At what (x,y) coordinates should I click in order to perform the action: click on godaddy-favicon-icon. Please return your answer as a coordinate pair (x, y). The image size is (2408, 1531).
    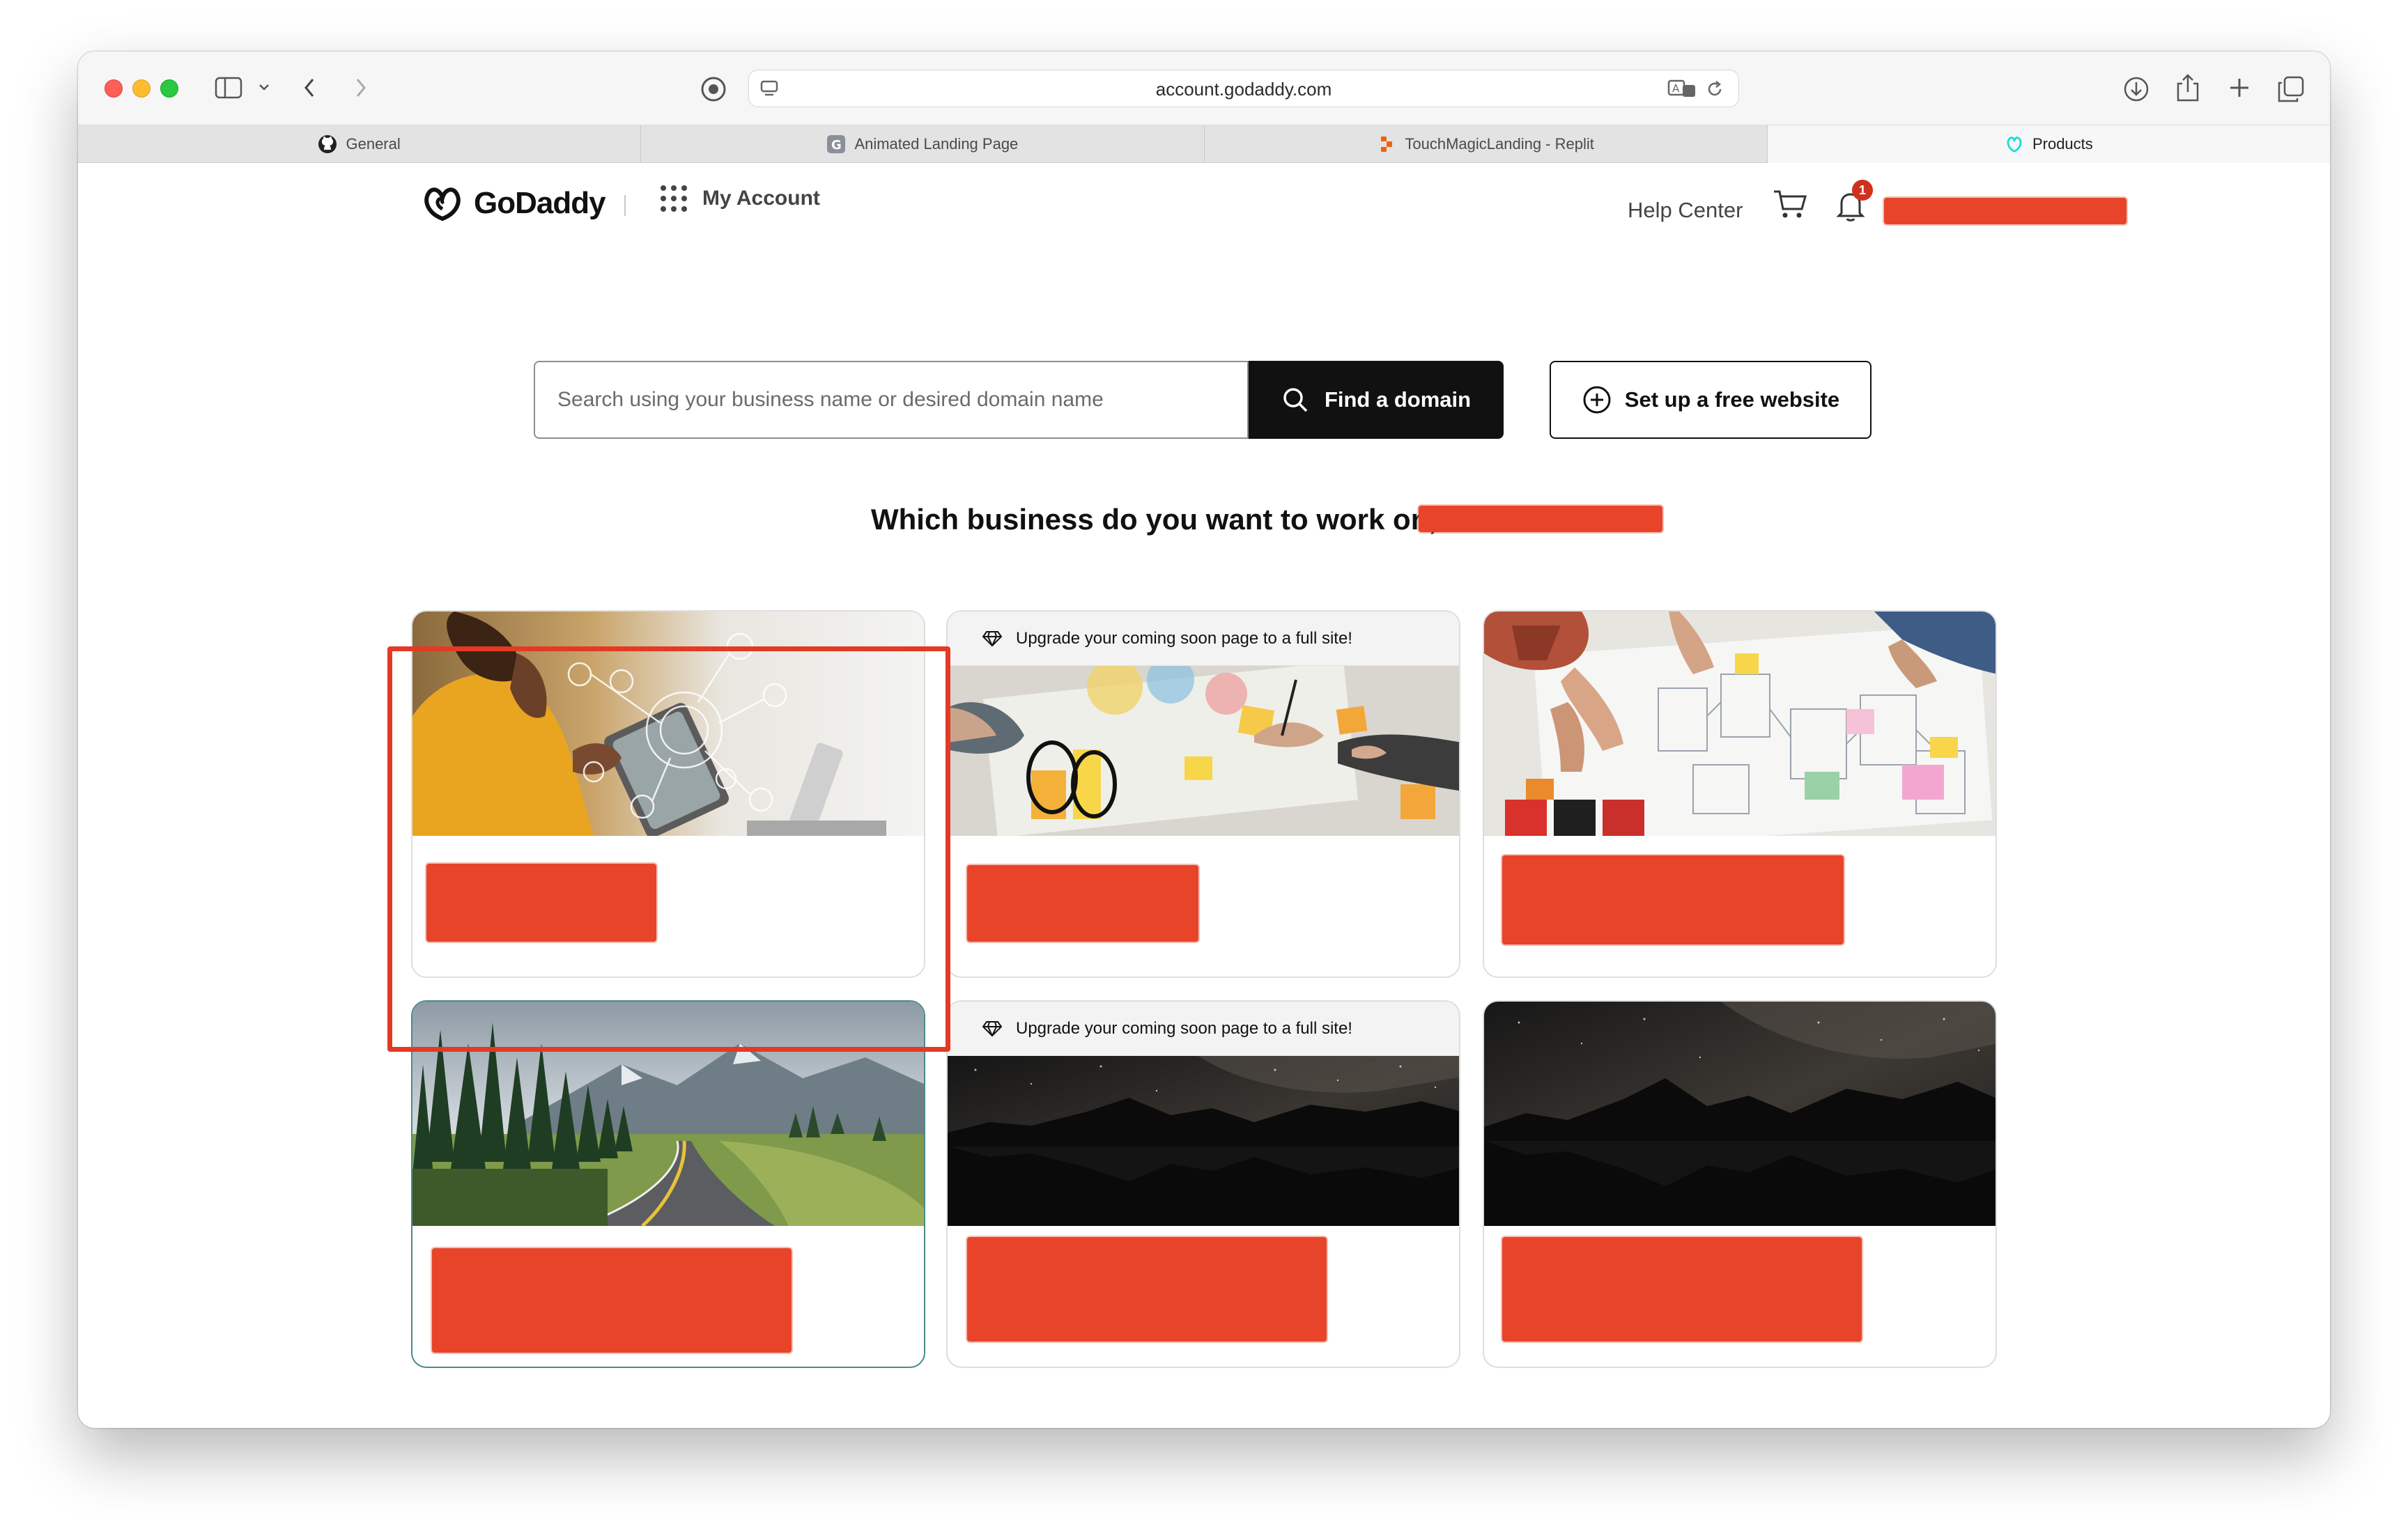
    Looking at the image, I should click on (2015, 144).